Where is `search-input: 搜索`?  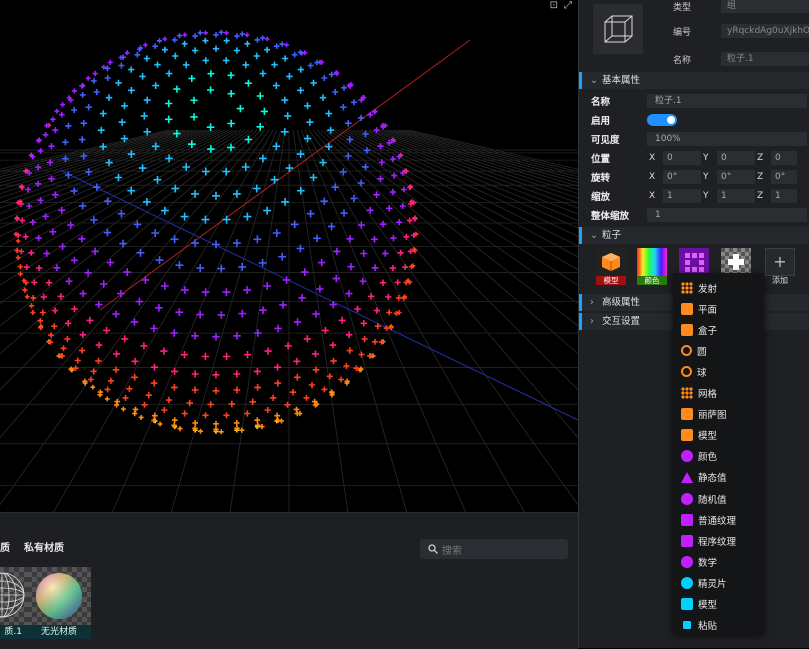 search-input: 搜索 is located at coordinates (452, 549).